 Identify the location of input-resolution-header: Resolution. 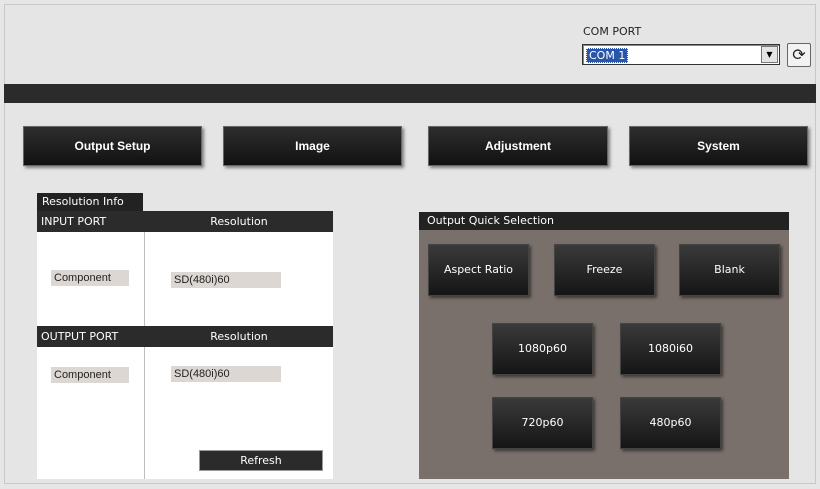
(239, 221).